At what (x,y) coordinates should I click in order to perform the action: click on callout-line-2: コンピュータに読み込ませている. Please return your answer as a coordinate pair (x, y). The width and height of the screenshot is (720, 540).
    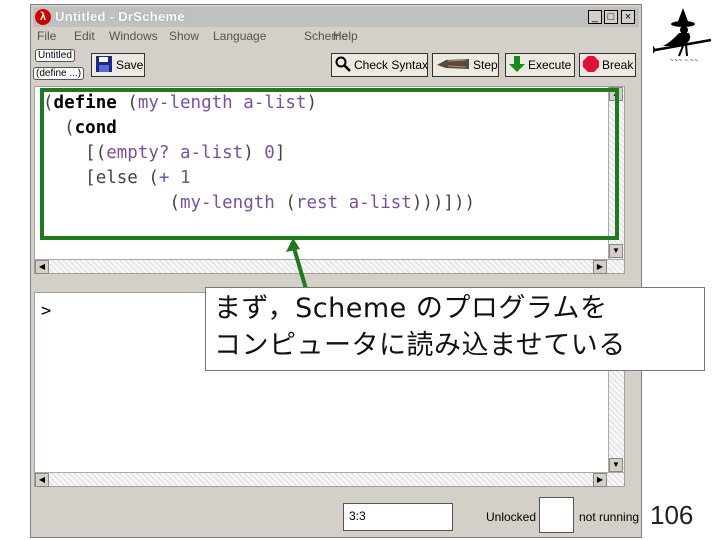
    Looking at the image, I should click on (420, 345).